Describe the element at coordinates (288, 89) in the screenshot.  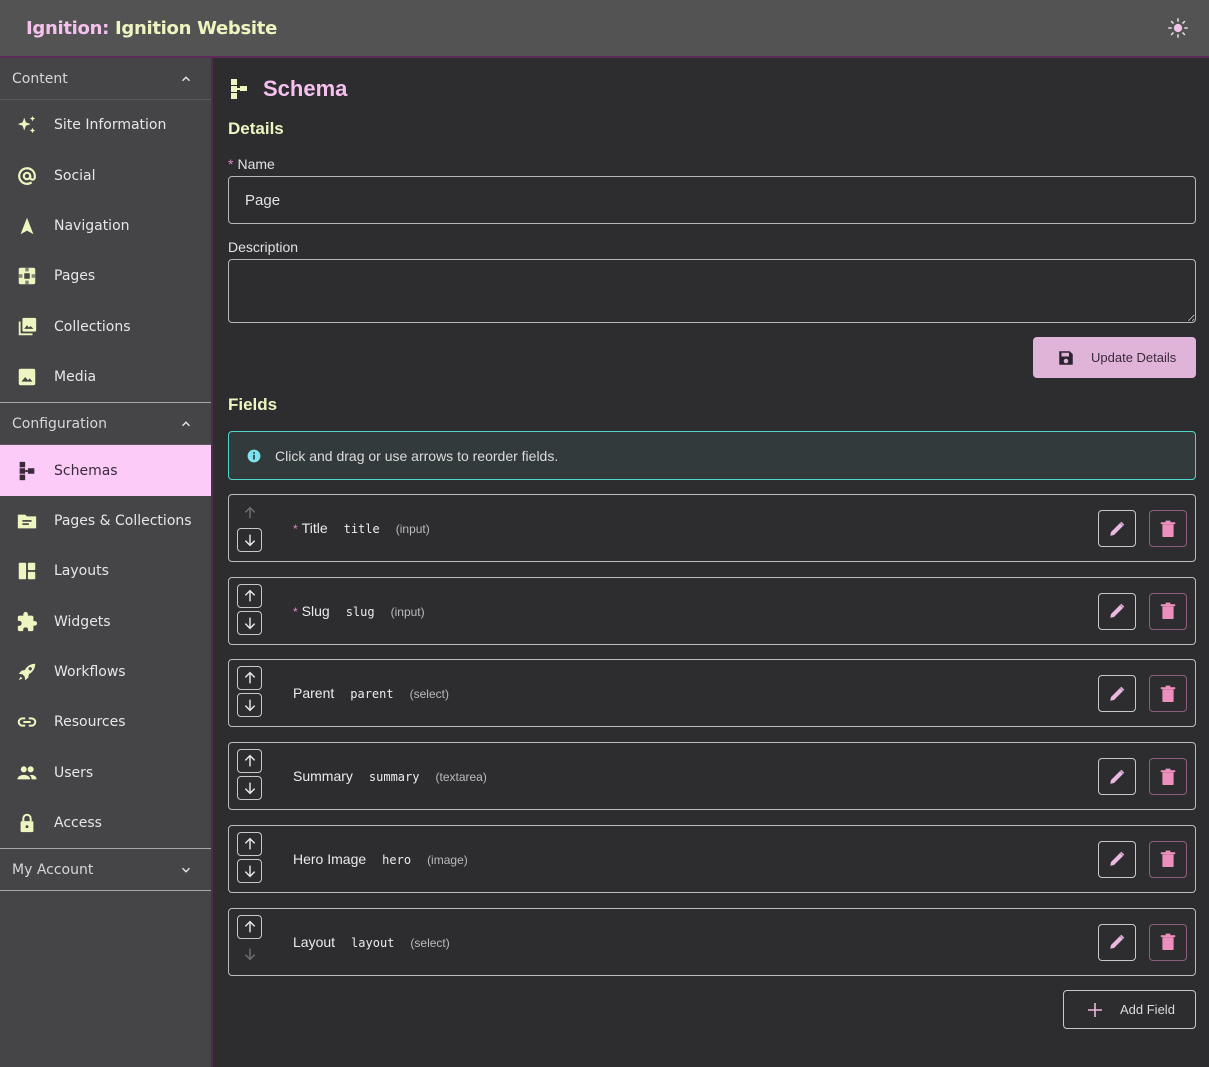
I see `page-title: Schema` at that location.